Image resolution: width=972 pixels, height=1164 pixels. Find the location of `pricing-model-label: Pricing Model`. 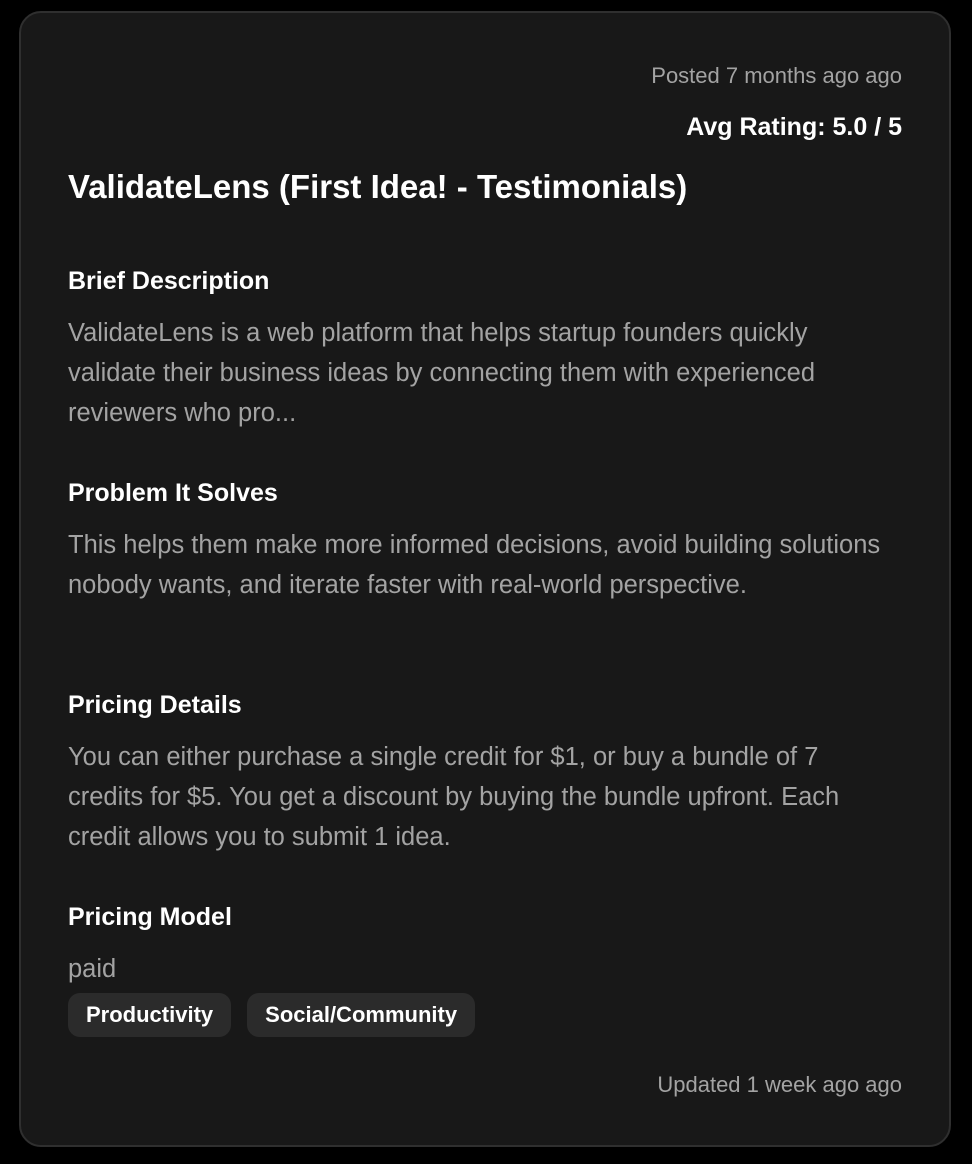

pricing-model-label: Pricing Model is located at coordinates (150, 917).